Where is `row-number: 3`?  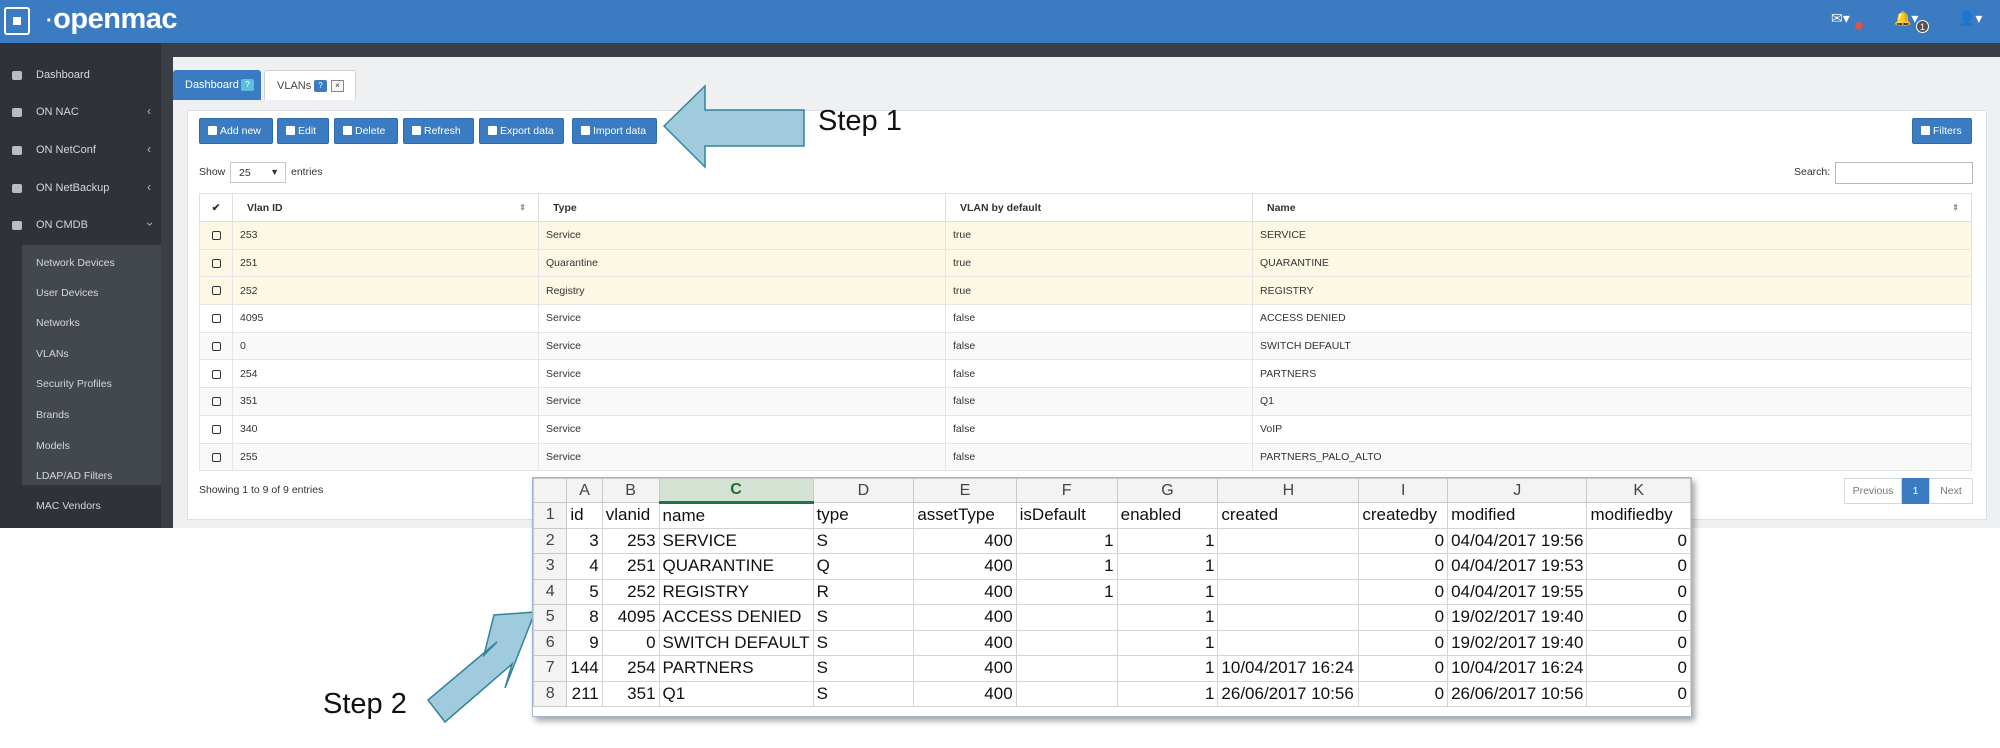
row-number: 3 is located at coordinates (550, 566).